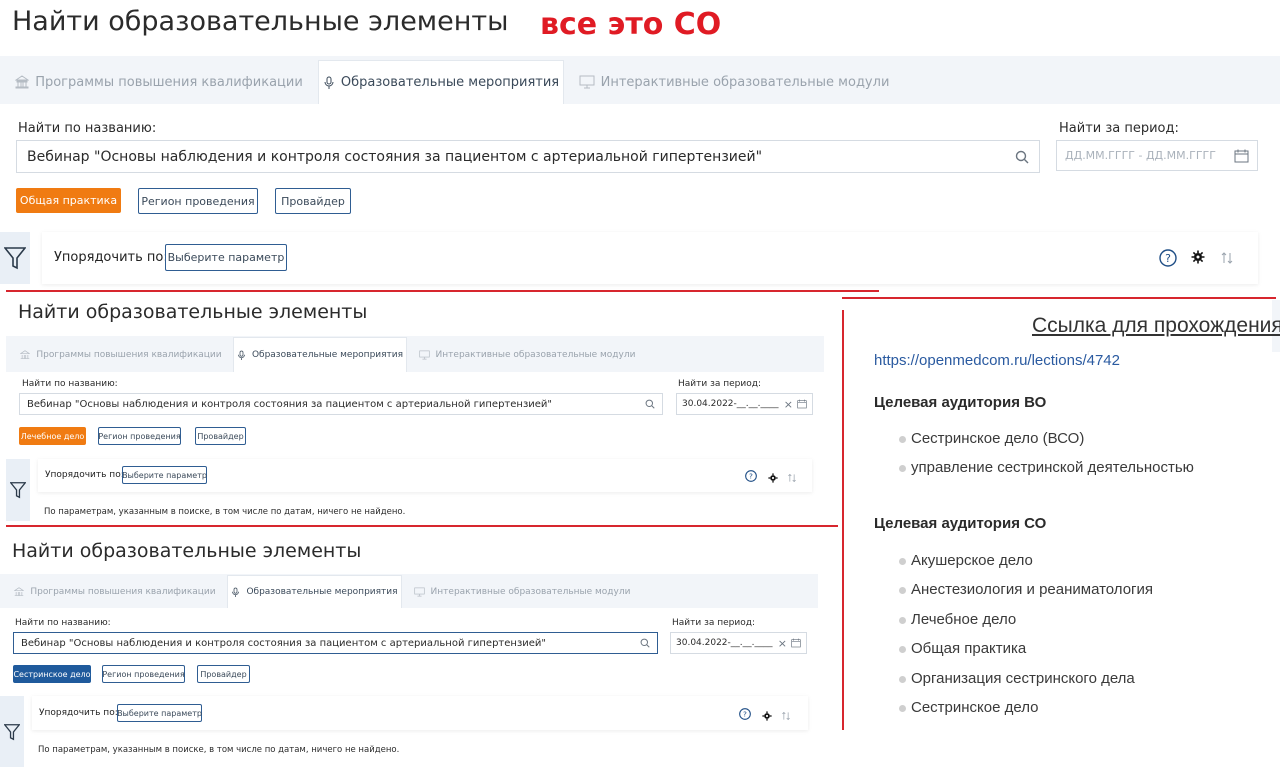 This screenshot has width=1280, height=767. I want to click on audience-so-item: Акушерское дело, so click(972, 560).